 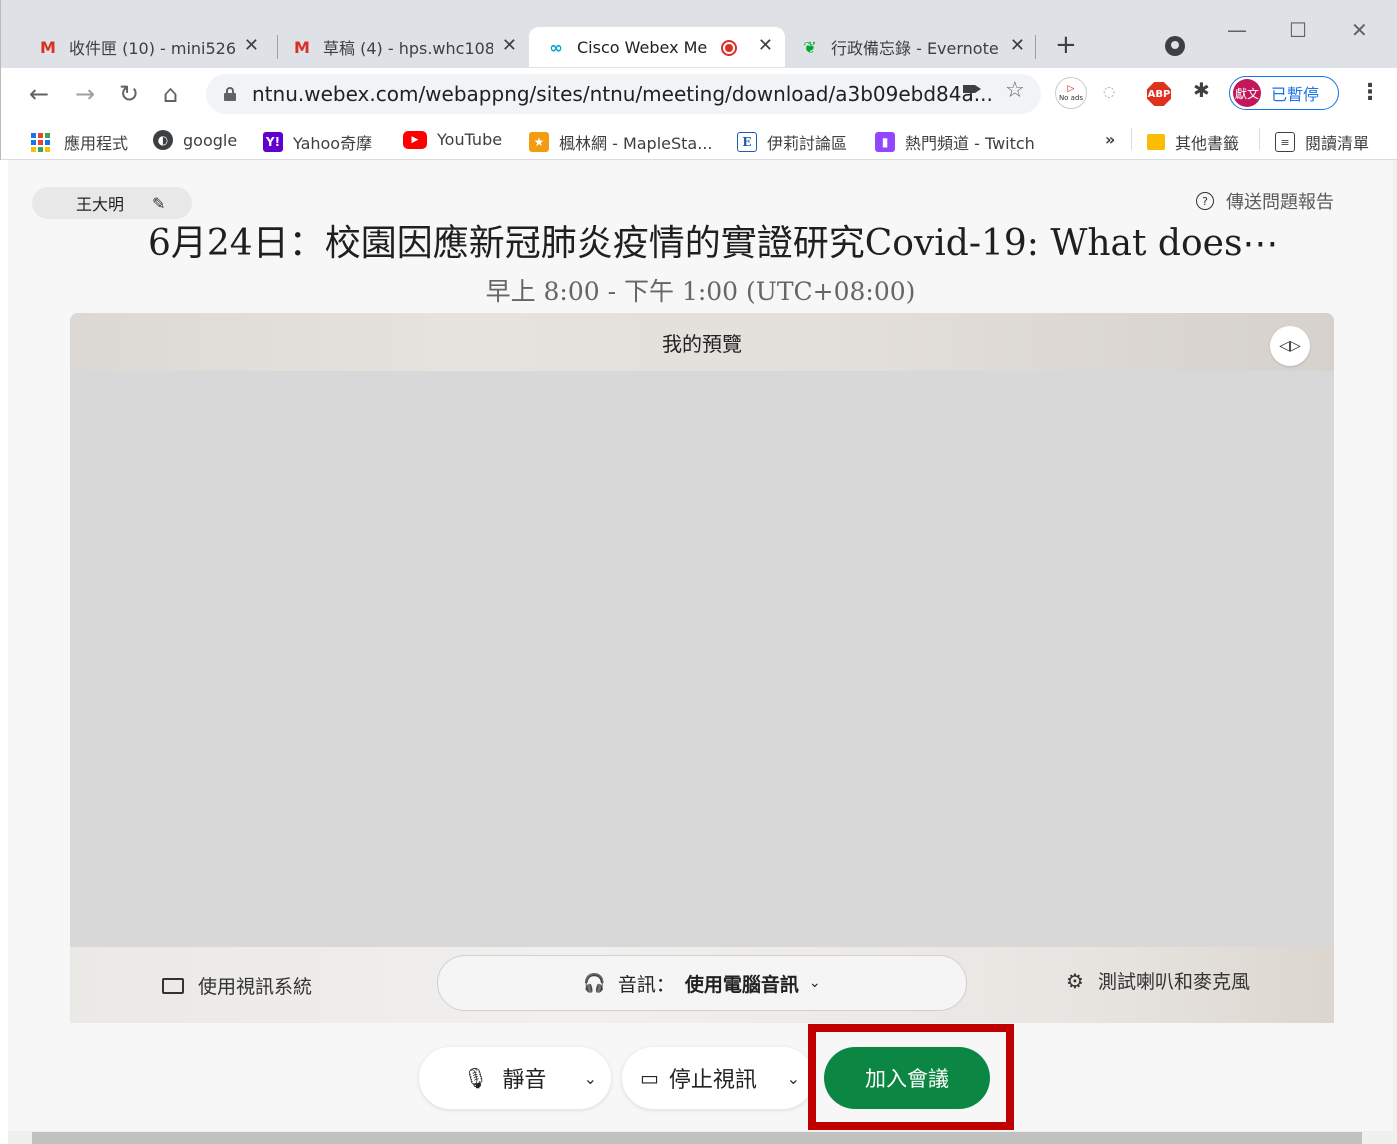 I want to click on bookmark-twitch: ▮ 熱門頻道 - Twitch, so click(x=955, y=142).